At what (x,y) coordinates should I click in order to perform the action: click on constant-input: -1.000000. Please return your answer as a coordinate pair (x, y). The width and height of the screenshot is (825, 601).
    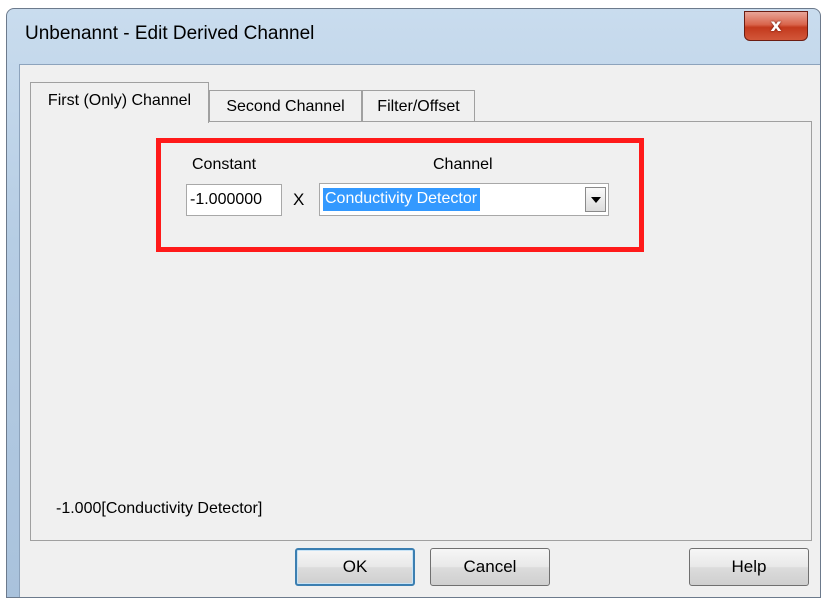
    Looking at the image, I should click on (234, 200).